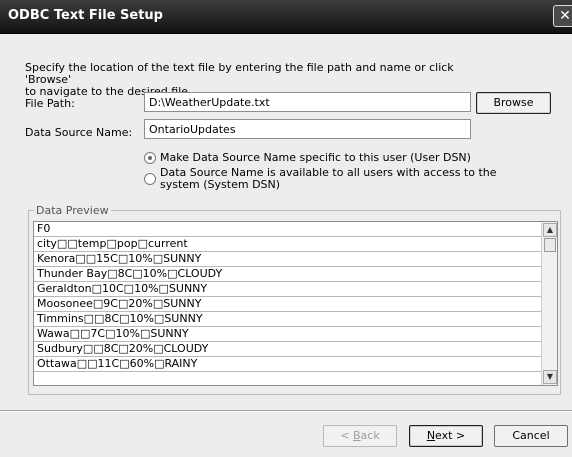 This screenshot has height=457, width=572. Describe the element at coordinates (288, 304) in the screenshot. I see `preview-row: Moosonee□9C□20%□SUNNY` at that location.